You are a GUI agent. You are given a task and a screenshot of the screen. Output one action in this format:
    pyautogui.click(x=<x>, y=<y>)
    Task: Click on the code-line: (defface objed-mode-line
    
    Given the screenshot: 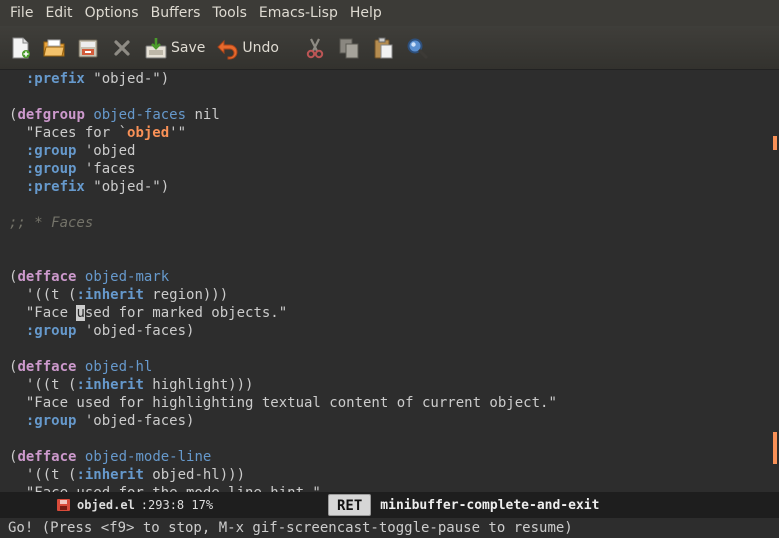 What is the action you would take?
    pyautogui.click(x=385, y=457)
    